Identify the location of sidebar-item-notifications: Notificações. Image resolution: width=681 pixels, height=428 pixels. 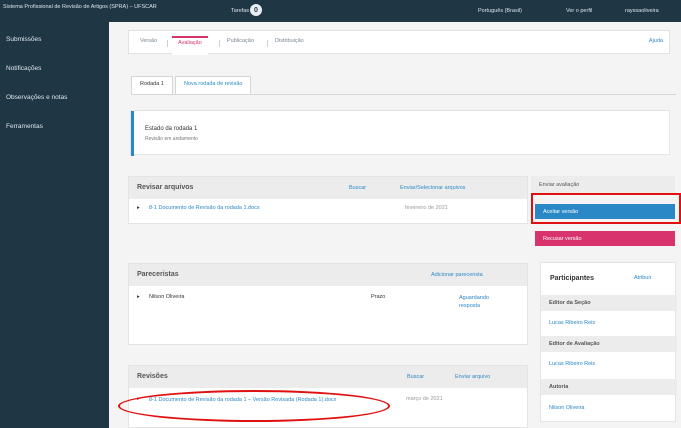
(54, 69).